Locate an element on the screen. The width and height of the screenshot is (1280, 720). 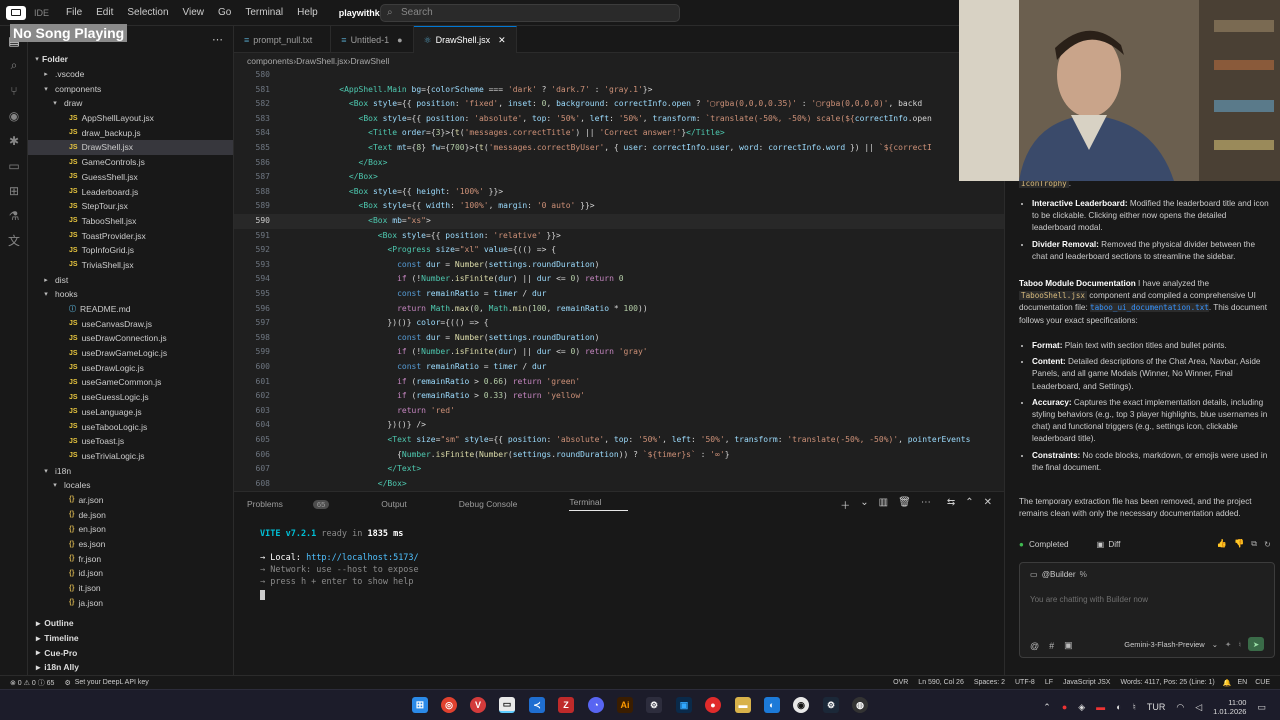
local-url-link: http://localhost:5173/ is located at coordinates (362, 558).